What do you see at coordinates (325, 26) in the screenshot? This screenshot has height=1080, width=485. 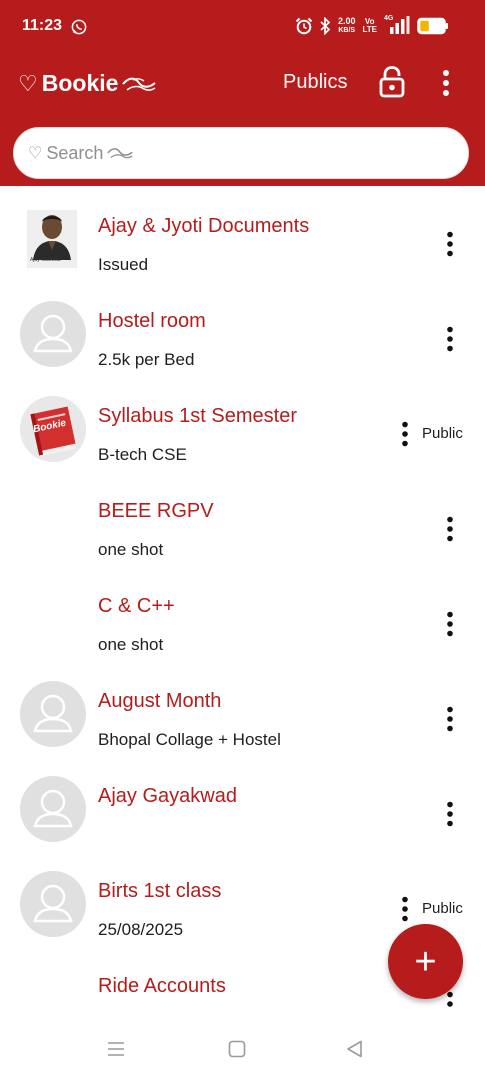 I see `bluetooth-icon` at bounding box center [325, 26].